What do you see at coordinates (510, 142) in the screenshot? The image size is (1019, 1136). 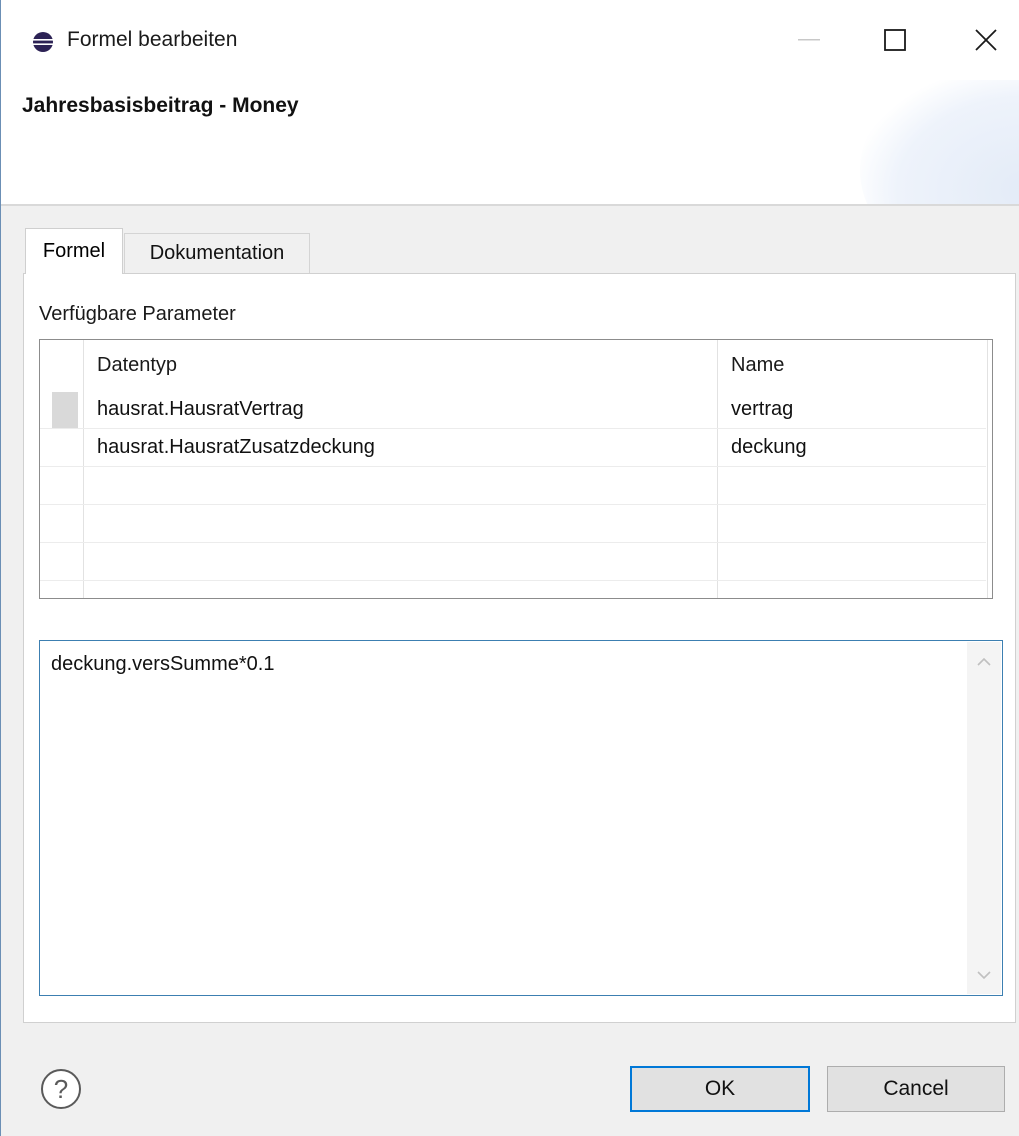 I see `dialog-header: Jahresbasisbeitrag - Money` at bounding box center [510, 142].